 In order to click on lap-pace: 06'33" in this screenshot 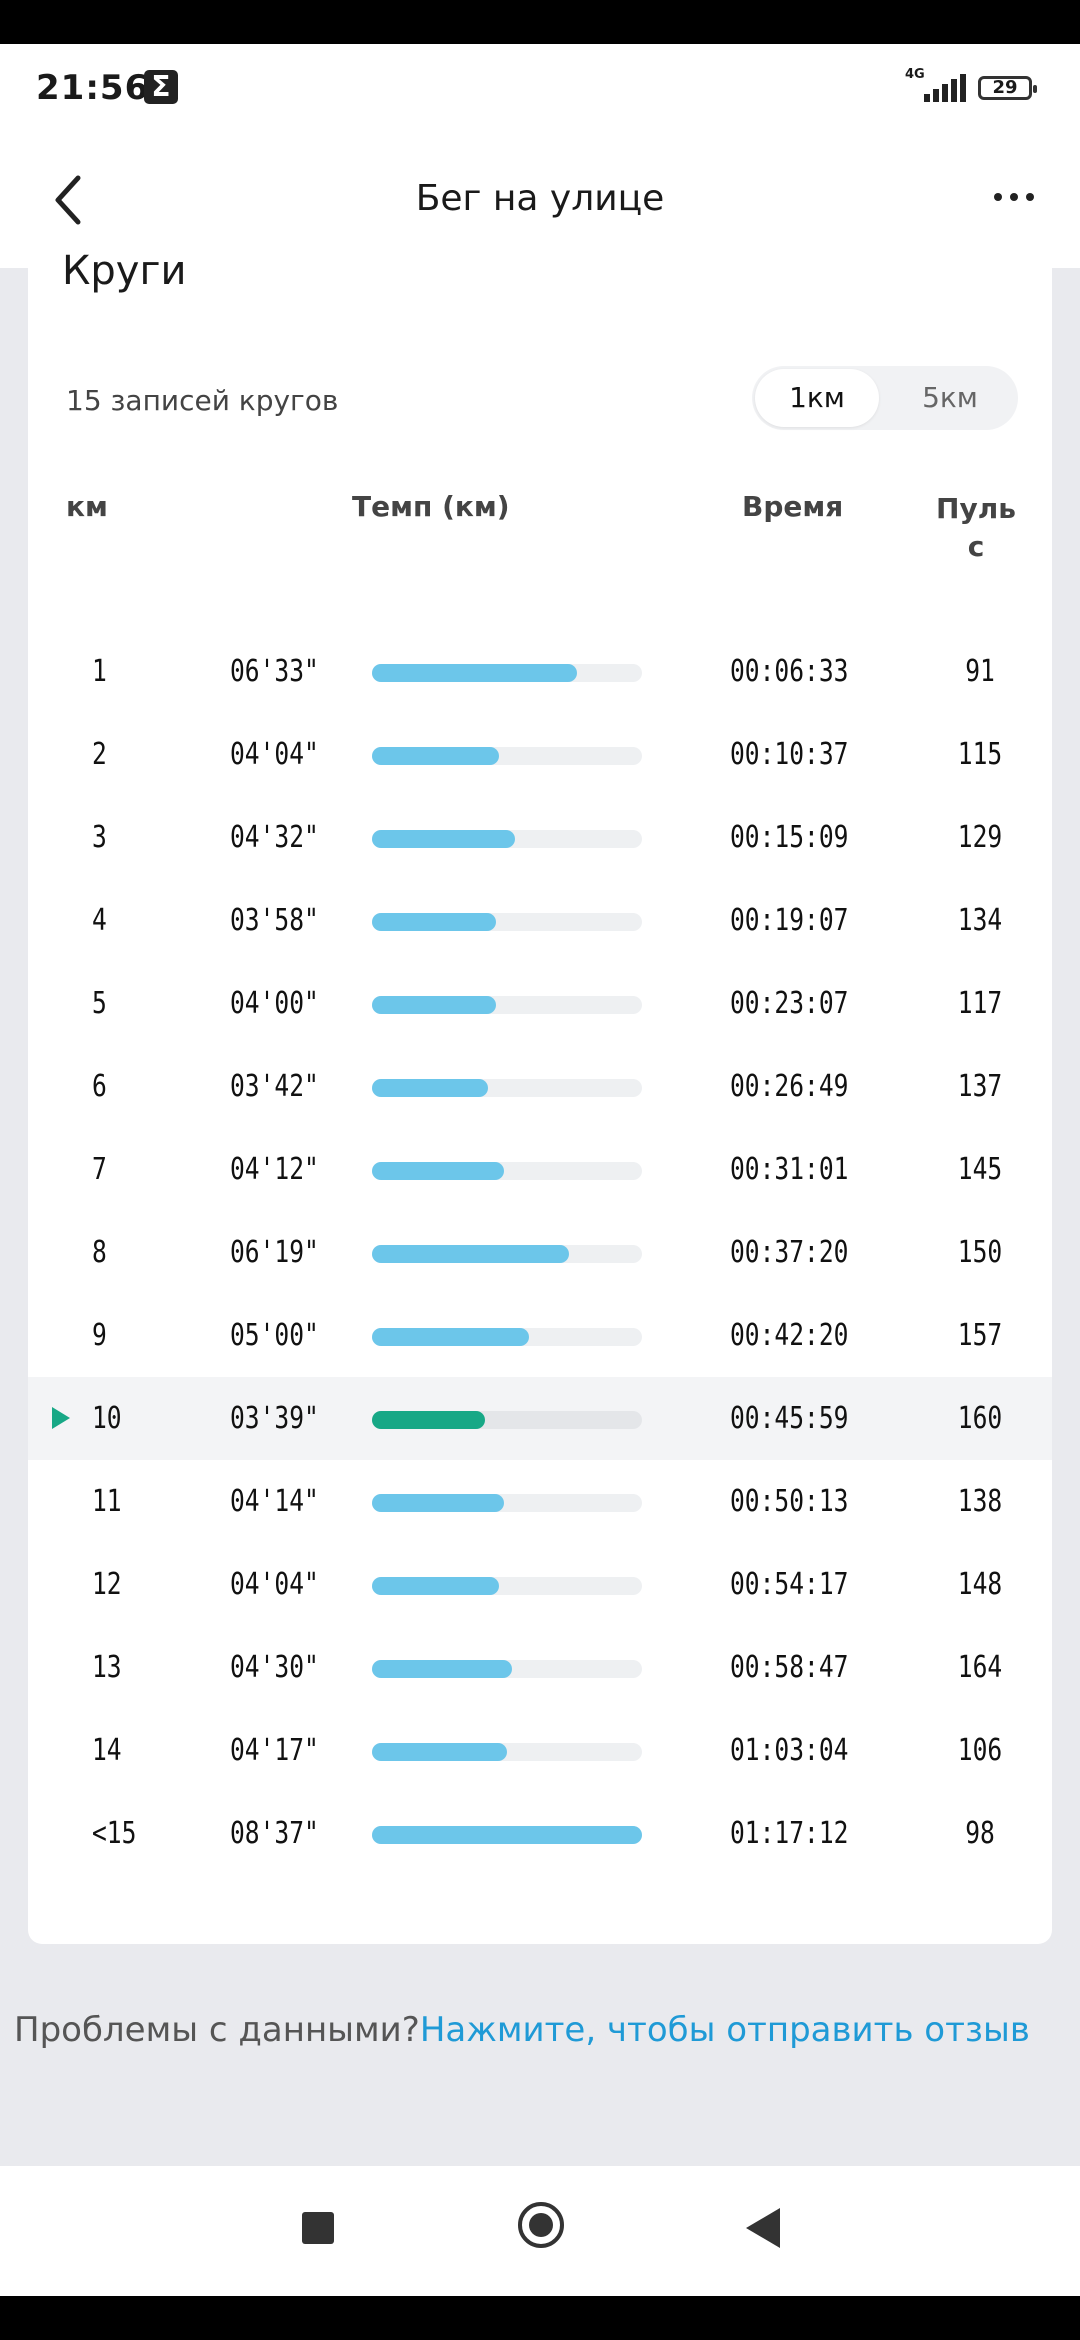, I will do `click(274, 671)`.